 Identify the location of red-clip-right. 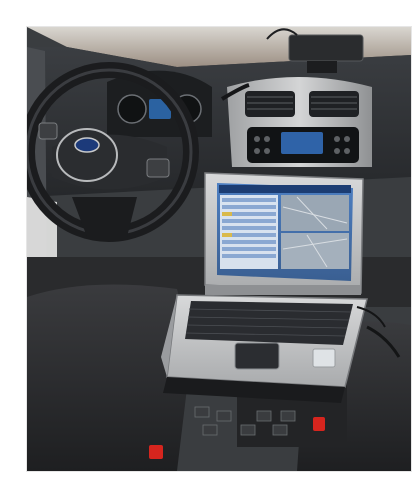
(319, 424).